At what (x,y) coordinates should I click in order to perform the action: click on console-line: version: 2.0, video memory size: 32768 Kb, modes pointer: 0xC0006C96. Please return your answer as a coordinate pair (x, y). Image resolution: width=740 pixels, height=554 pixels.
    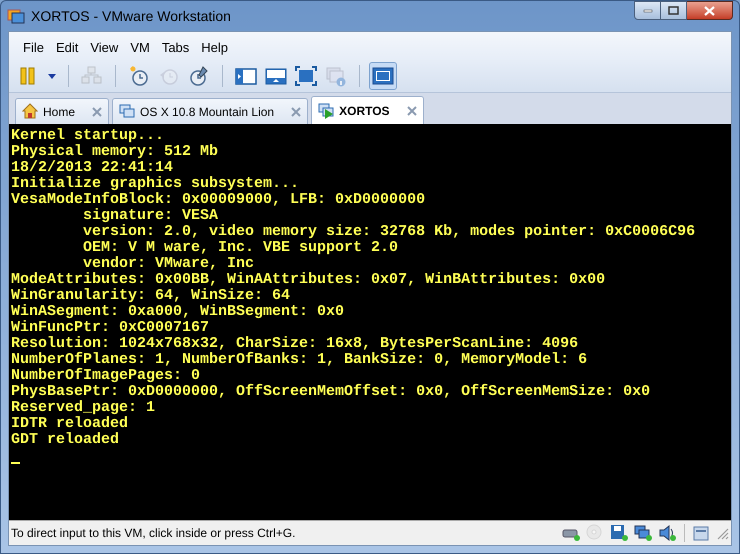
    Looking at the image, I should click on (389, 232).